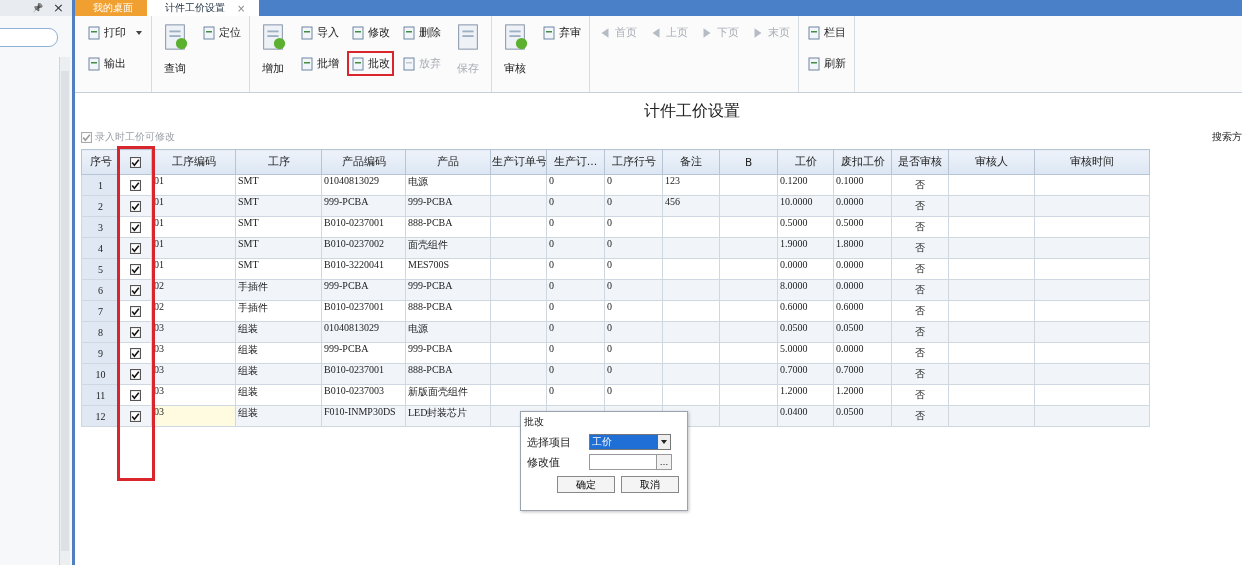 This screenshot has height=565, width=1242. I want to click on toolbar-button: 审核, so click(515, 49).